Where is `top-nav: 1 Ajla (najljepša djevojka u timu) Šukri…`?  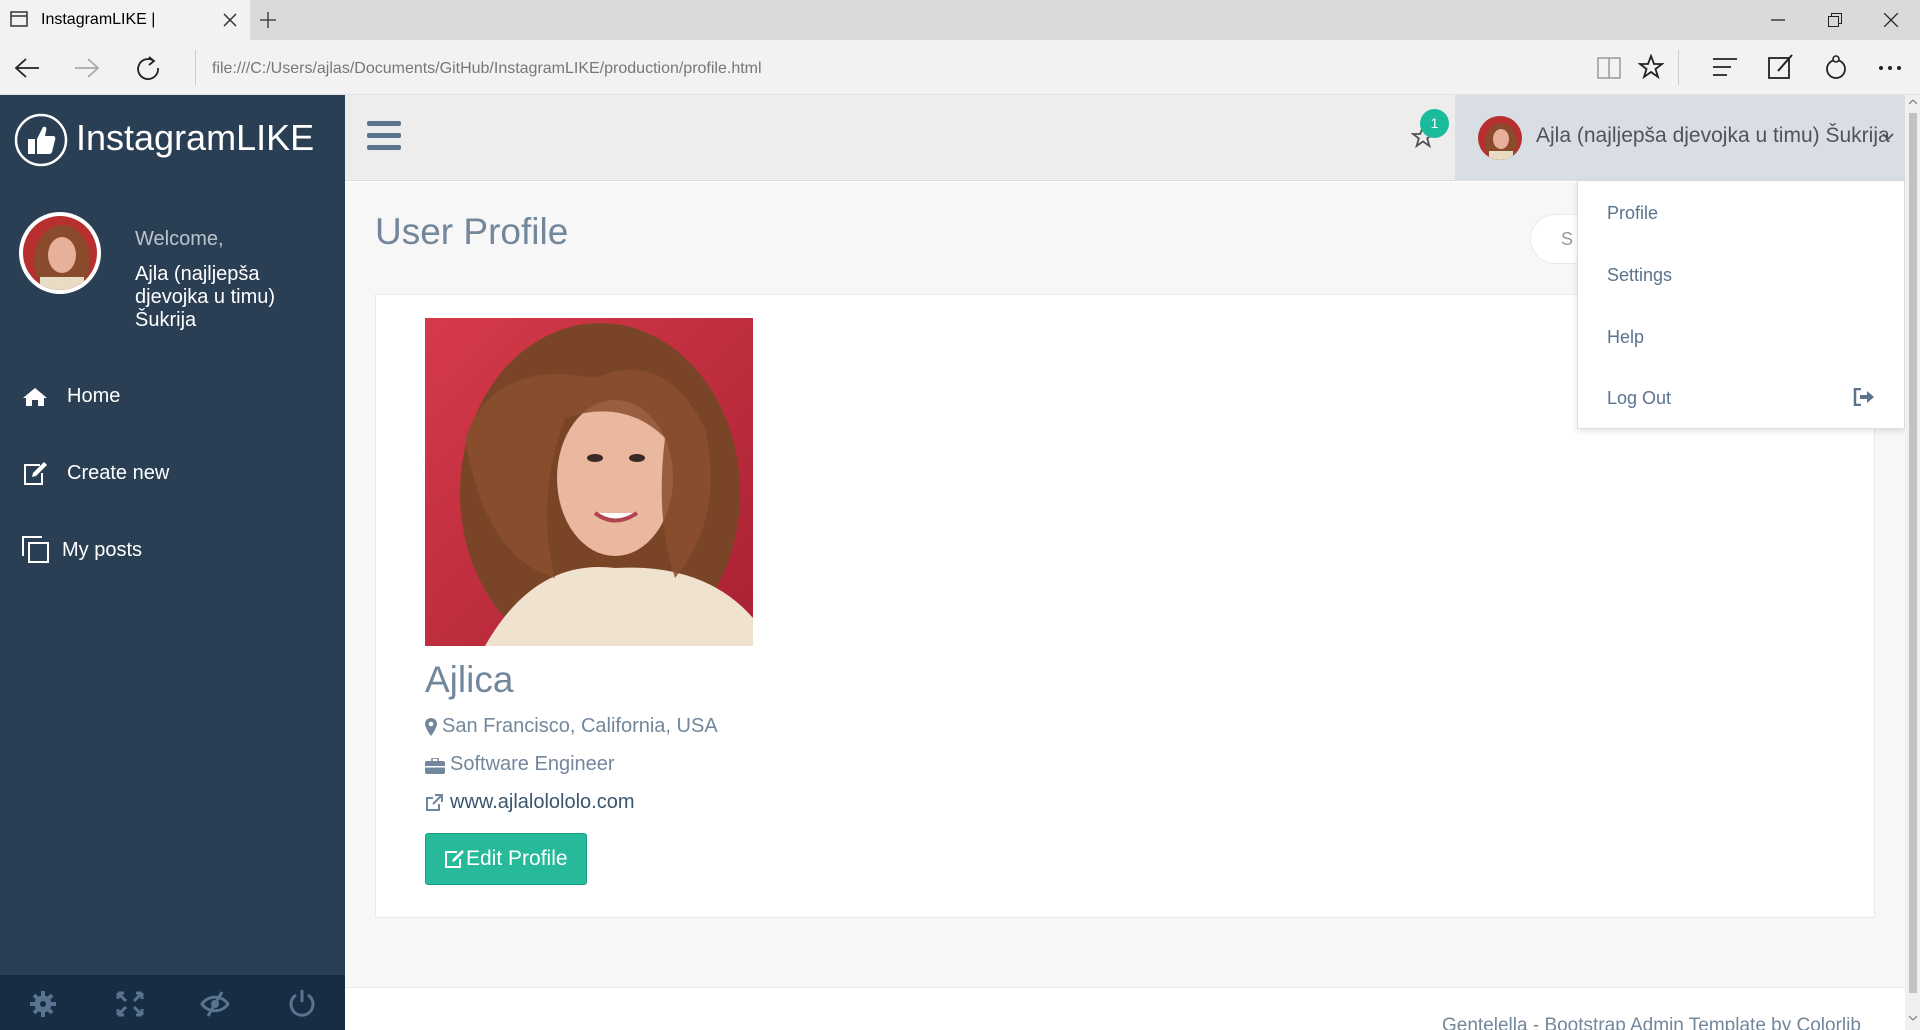
top-nav: 1 Ajla (najljepša djevojka u timu) Šukri… is located at coordinates (1125, 138).